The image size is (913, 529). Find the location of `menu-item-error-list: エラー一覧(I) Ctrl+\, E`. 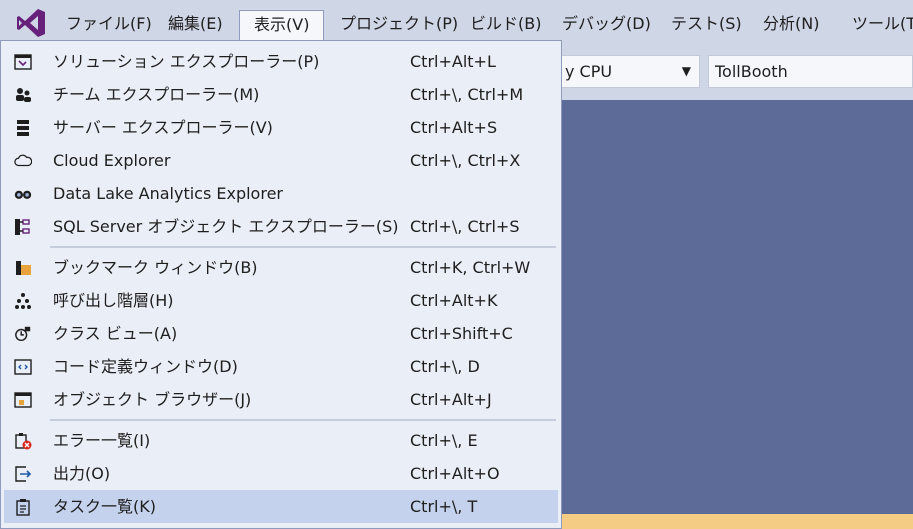

menu-item-error-list: エラー一覧(I) Ctrl+\, E is located at coordinates (281, 440).